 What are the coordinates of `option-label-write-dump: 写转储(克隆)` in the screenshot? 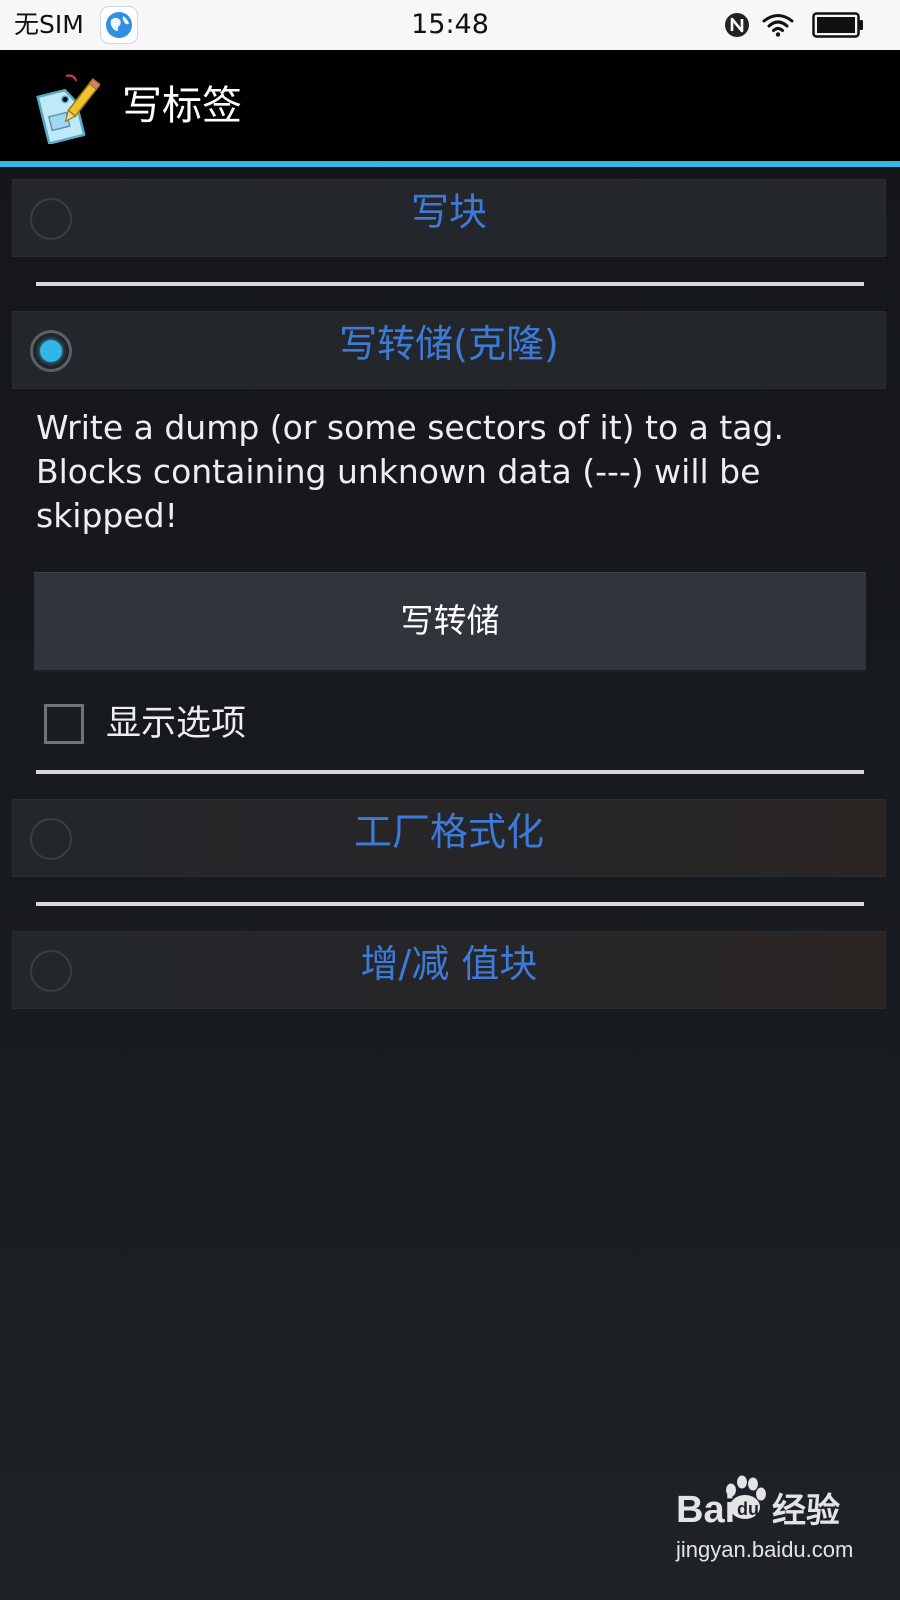 It's located at (449, 344).